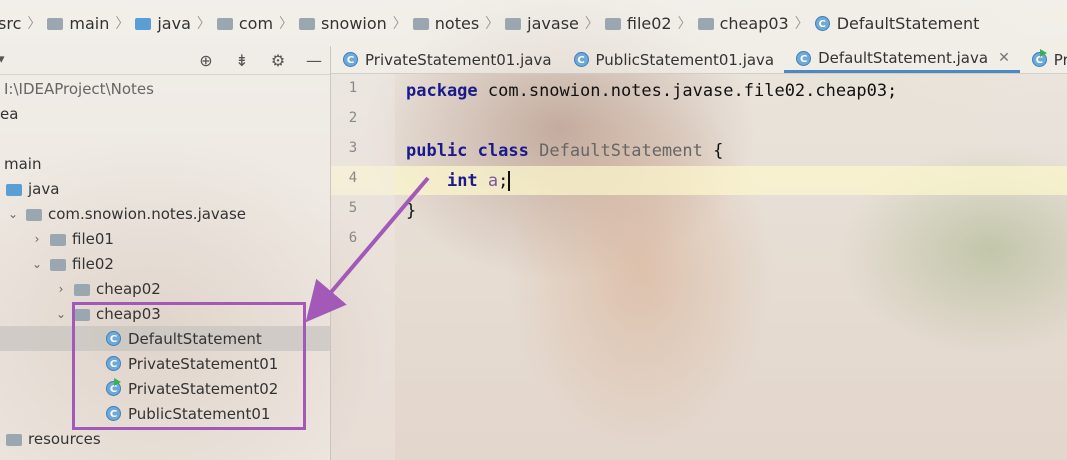 The image size is (1067, 460). I want to click on arrow-line, so click(367, 249).